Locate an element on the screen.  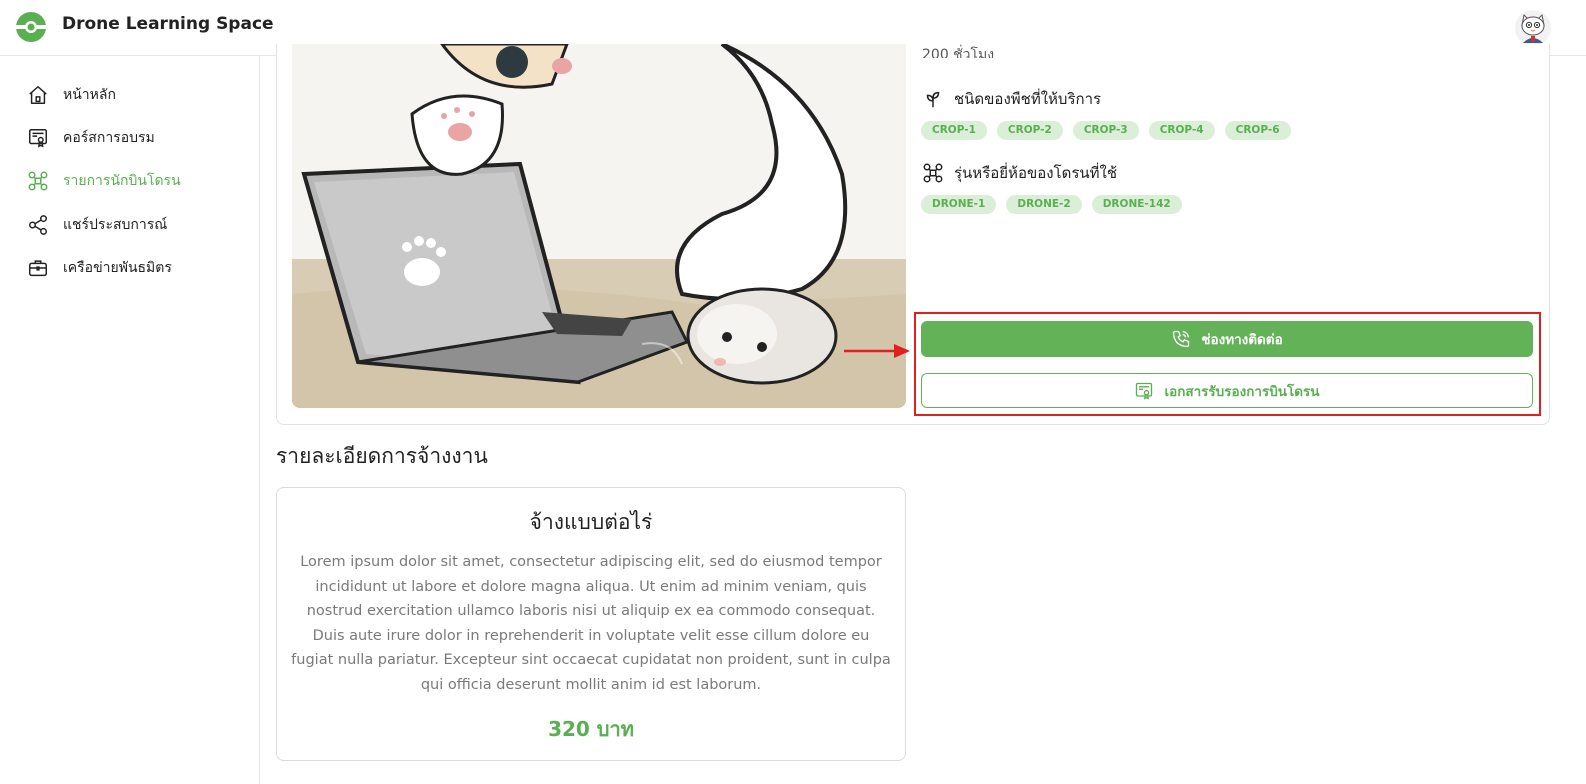
sidebar-item-partners: เครือข่ายพันธมิตร is located at coordinates (99, 268).